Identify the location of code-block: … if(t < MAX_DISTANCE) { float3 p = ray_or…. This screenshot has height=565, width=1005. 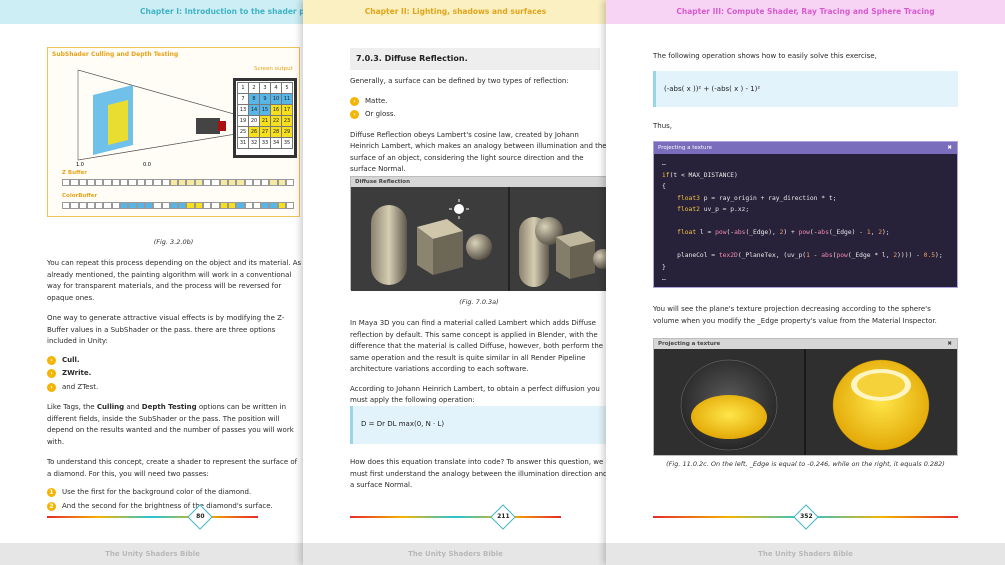
(805, 221).